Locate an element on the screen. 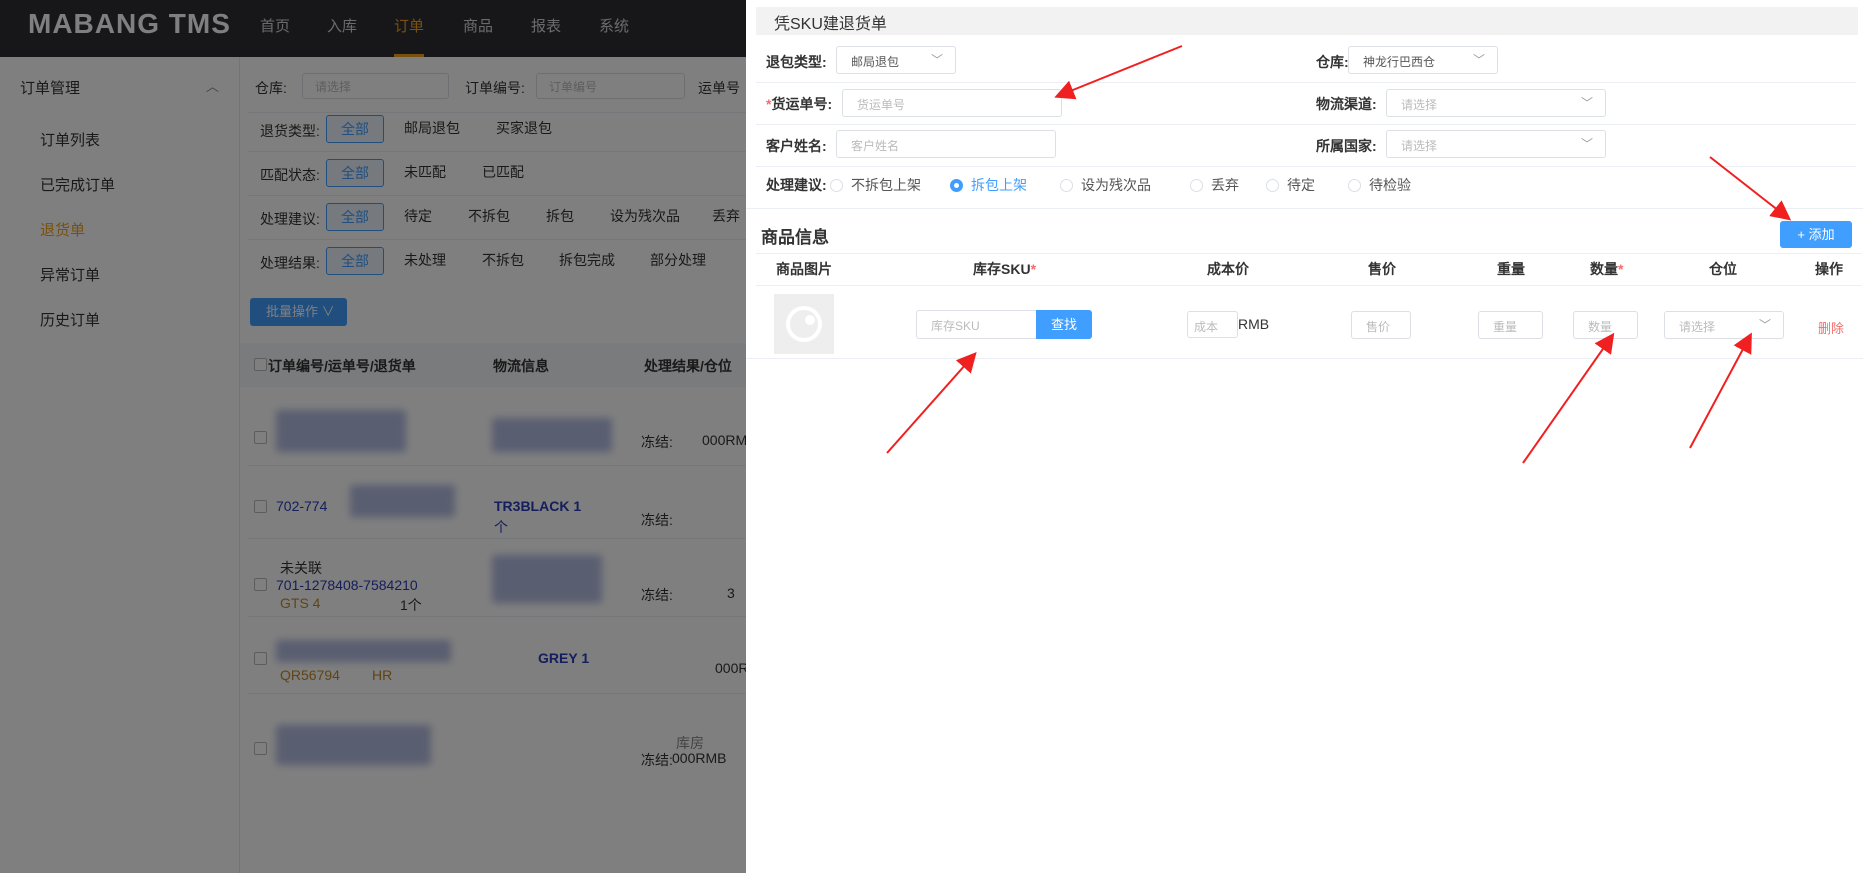  arrow-to-waybill is located at coordinates (1118, 72).